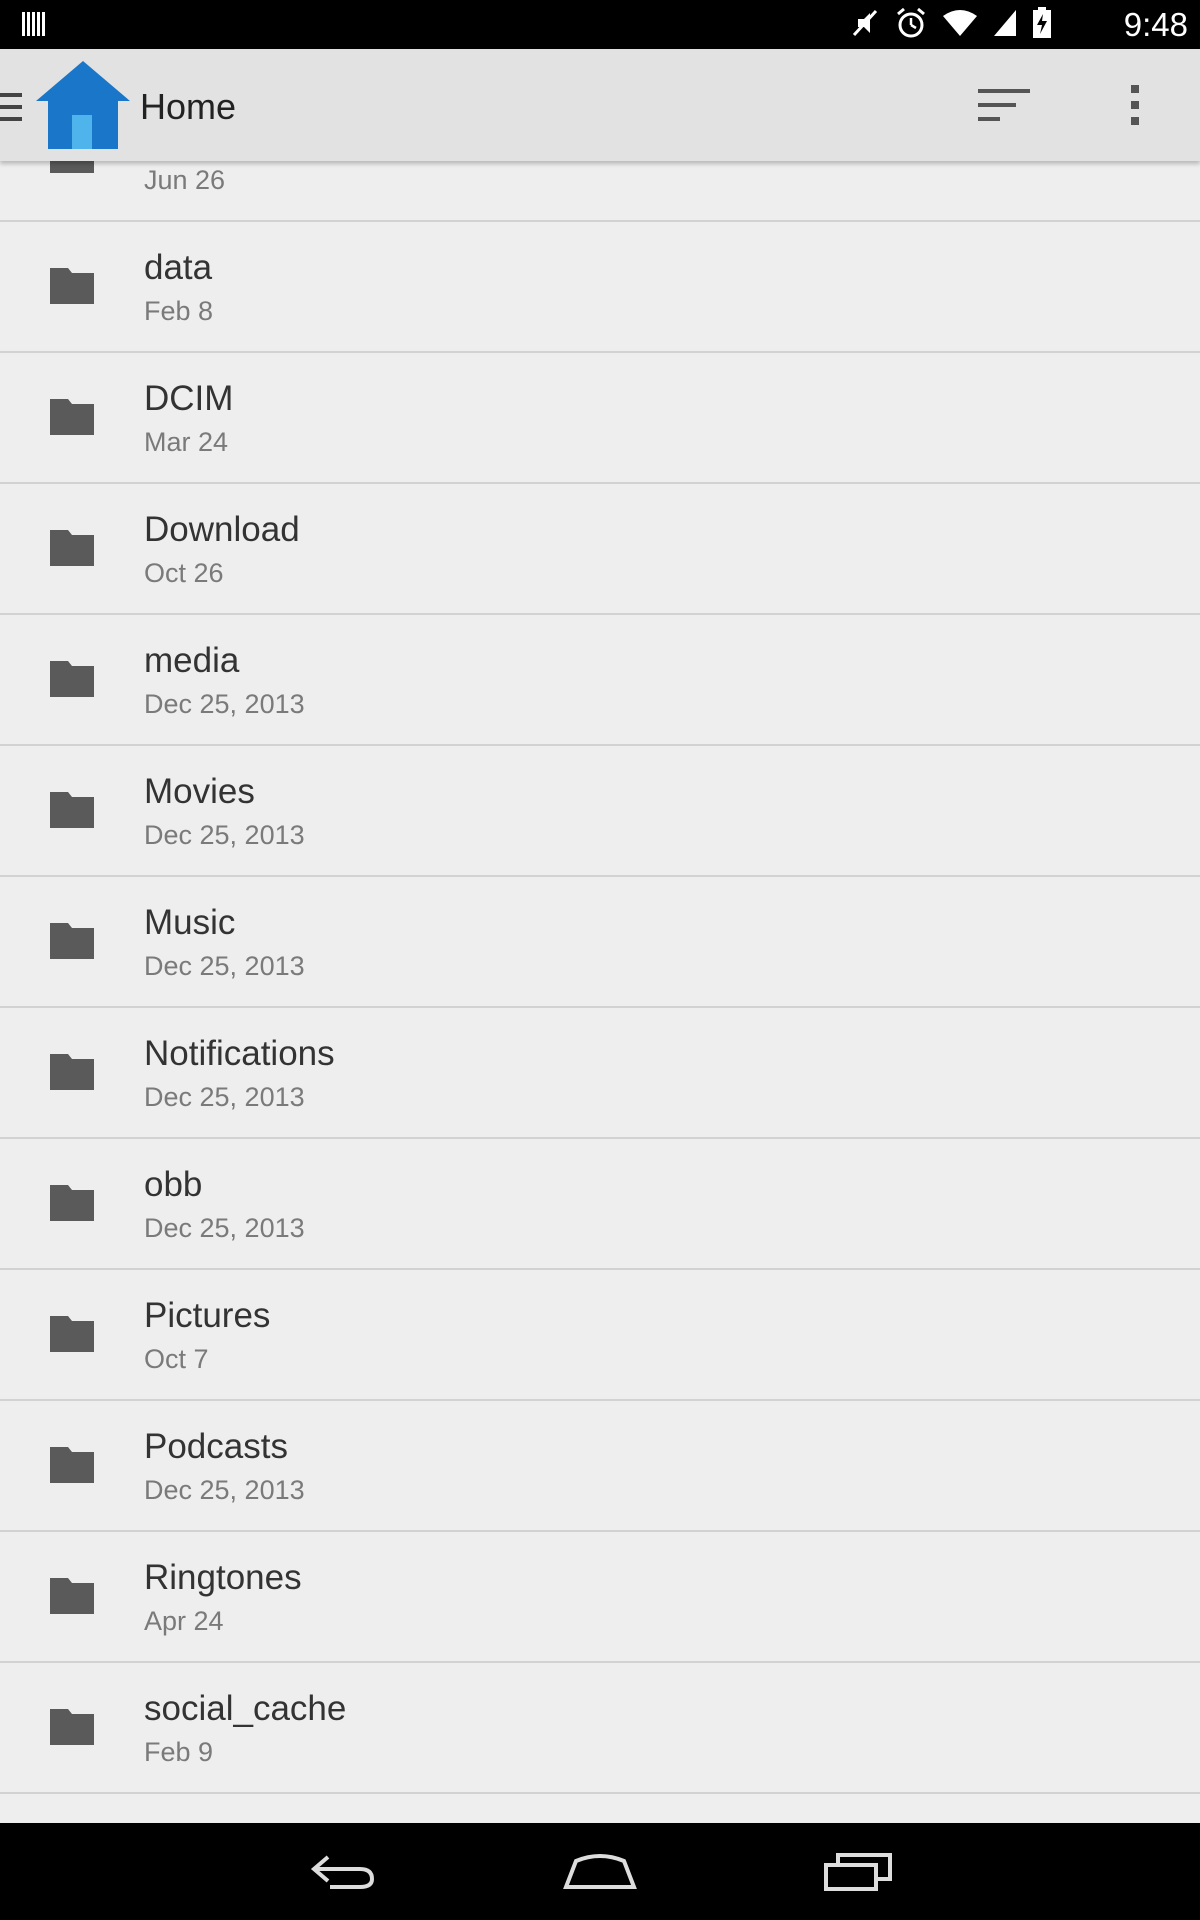 The height and width of the screenshot is (1920, 1200). What do you see at coordinates (600, 287) in the screenshot?
I see `file-row: data Feb 8` at bounding box center [600, 287].